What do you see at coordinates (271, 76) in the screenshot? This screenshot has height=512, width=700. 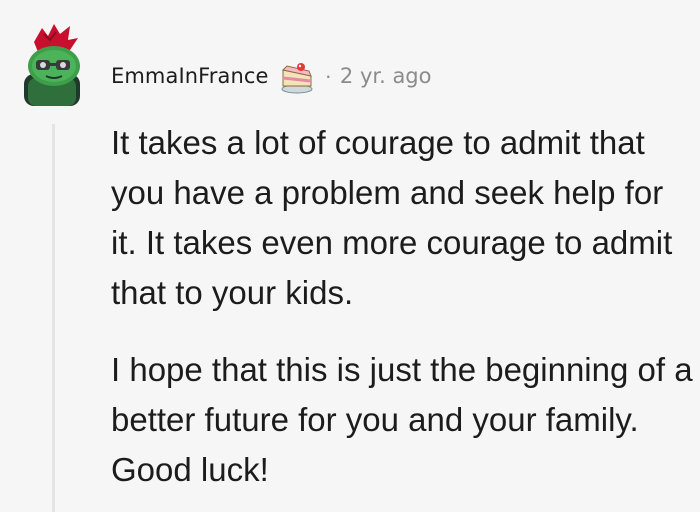 I see `comment-meta: EmmaInFrance · 2 yr. ago` at bounding box center [271, 76].